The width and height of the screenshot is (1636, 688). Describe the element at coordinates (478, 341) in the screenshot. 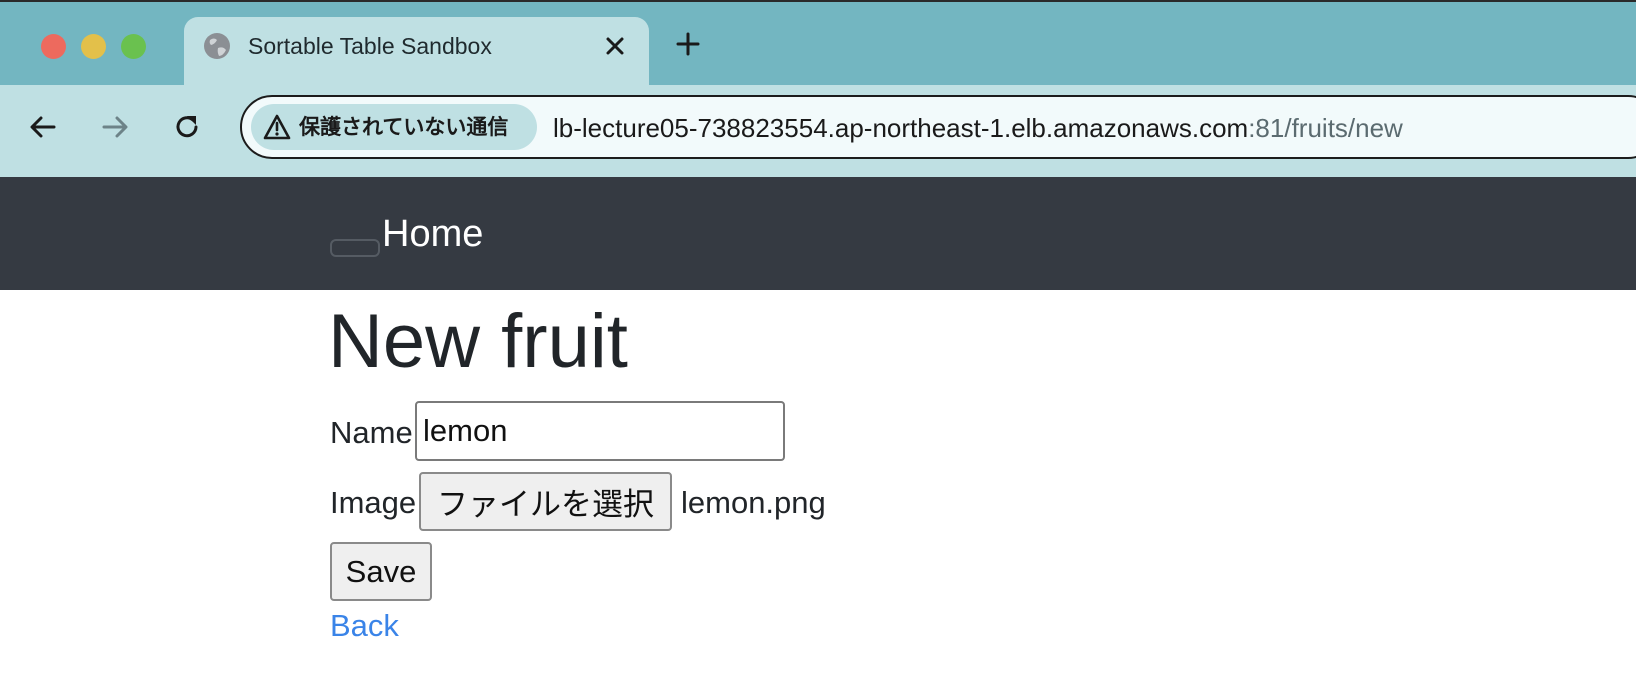

I see `page-title: New fruit` at that location.